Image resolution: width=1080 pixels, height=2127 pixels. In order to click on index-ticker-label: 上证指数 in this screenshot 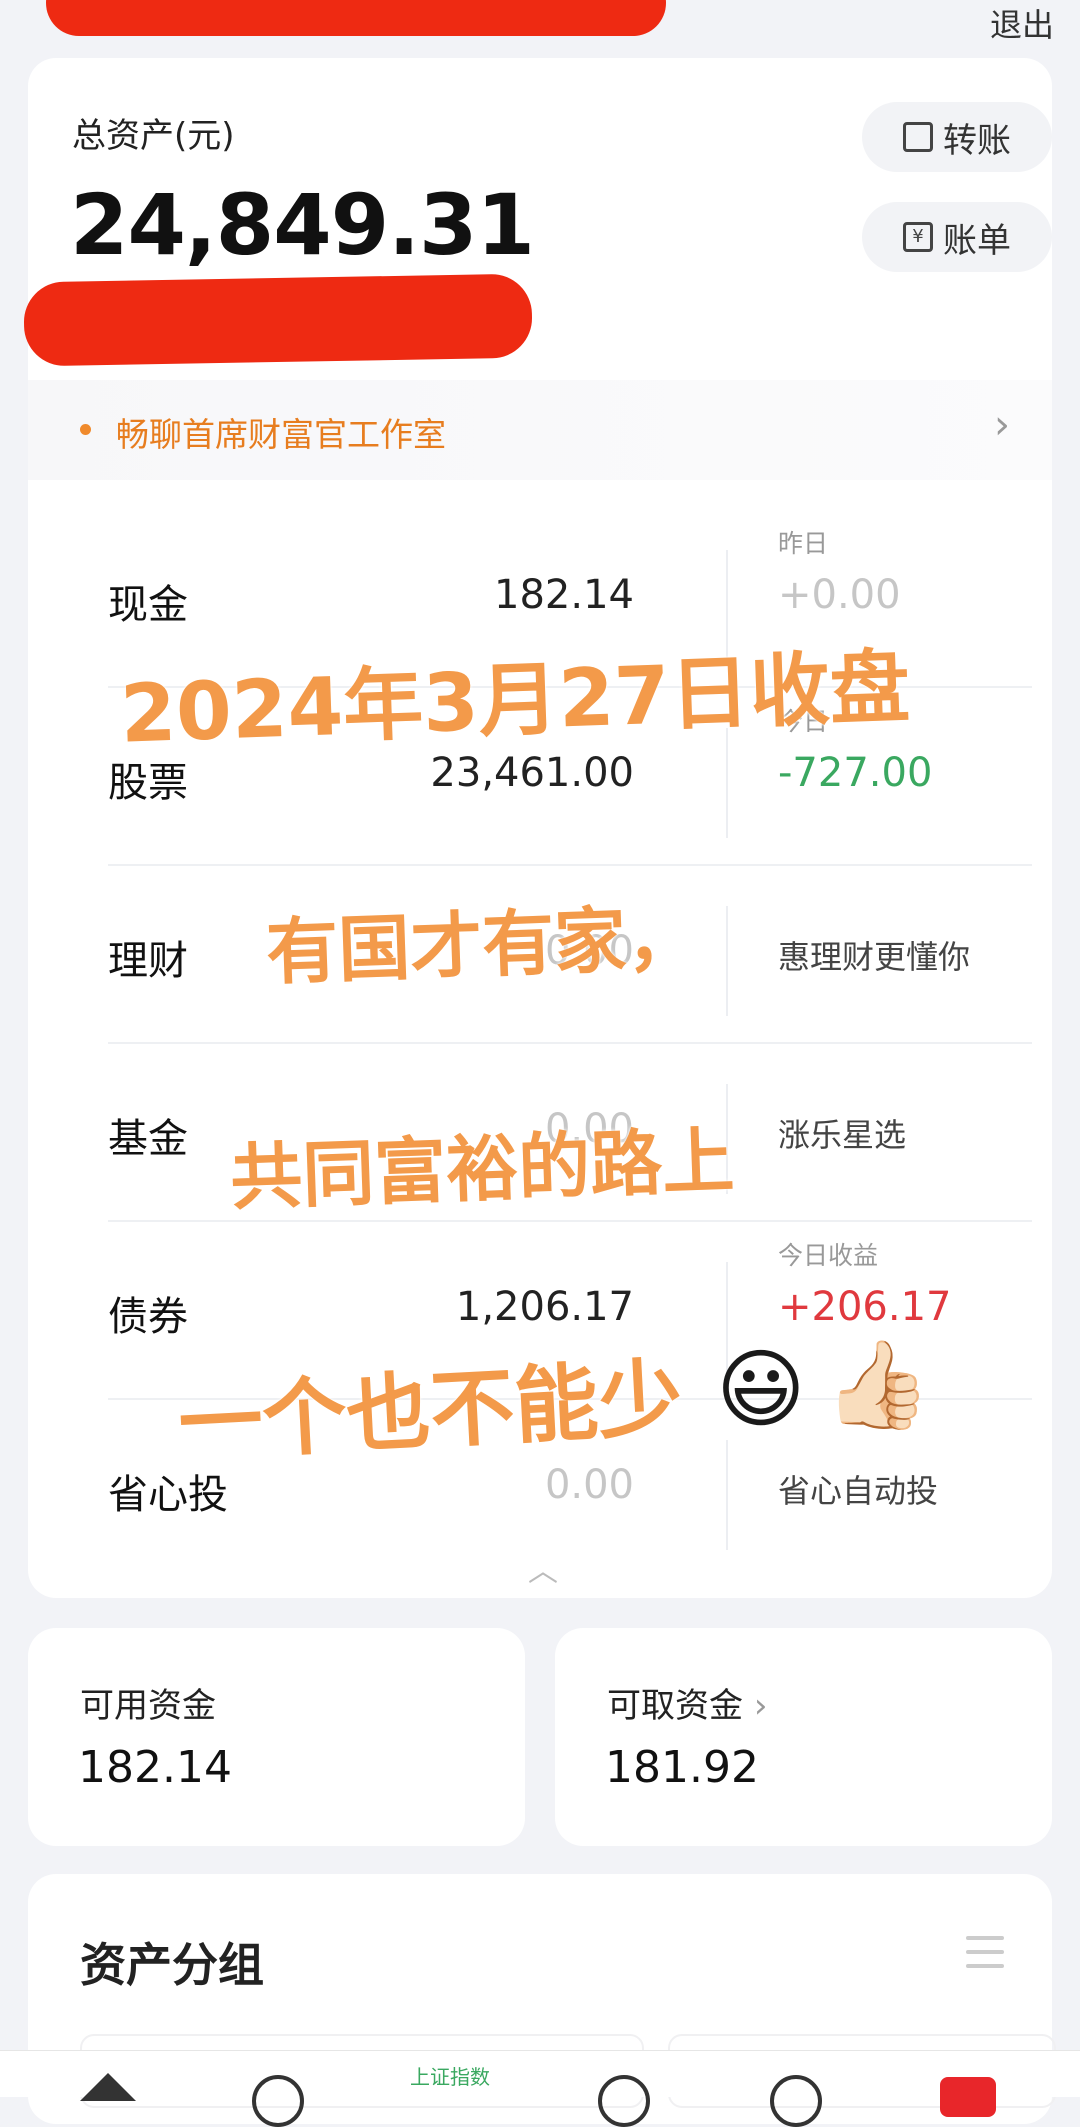, I will do `click(450, 2075)`.